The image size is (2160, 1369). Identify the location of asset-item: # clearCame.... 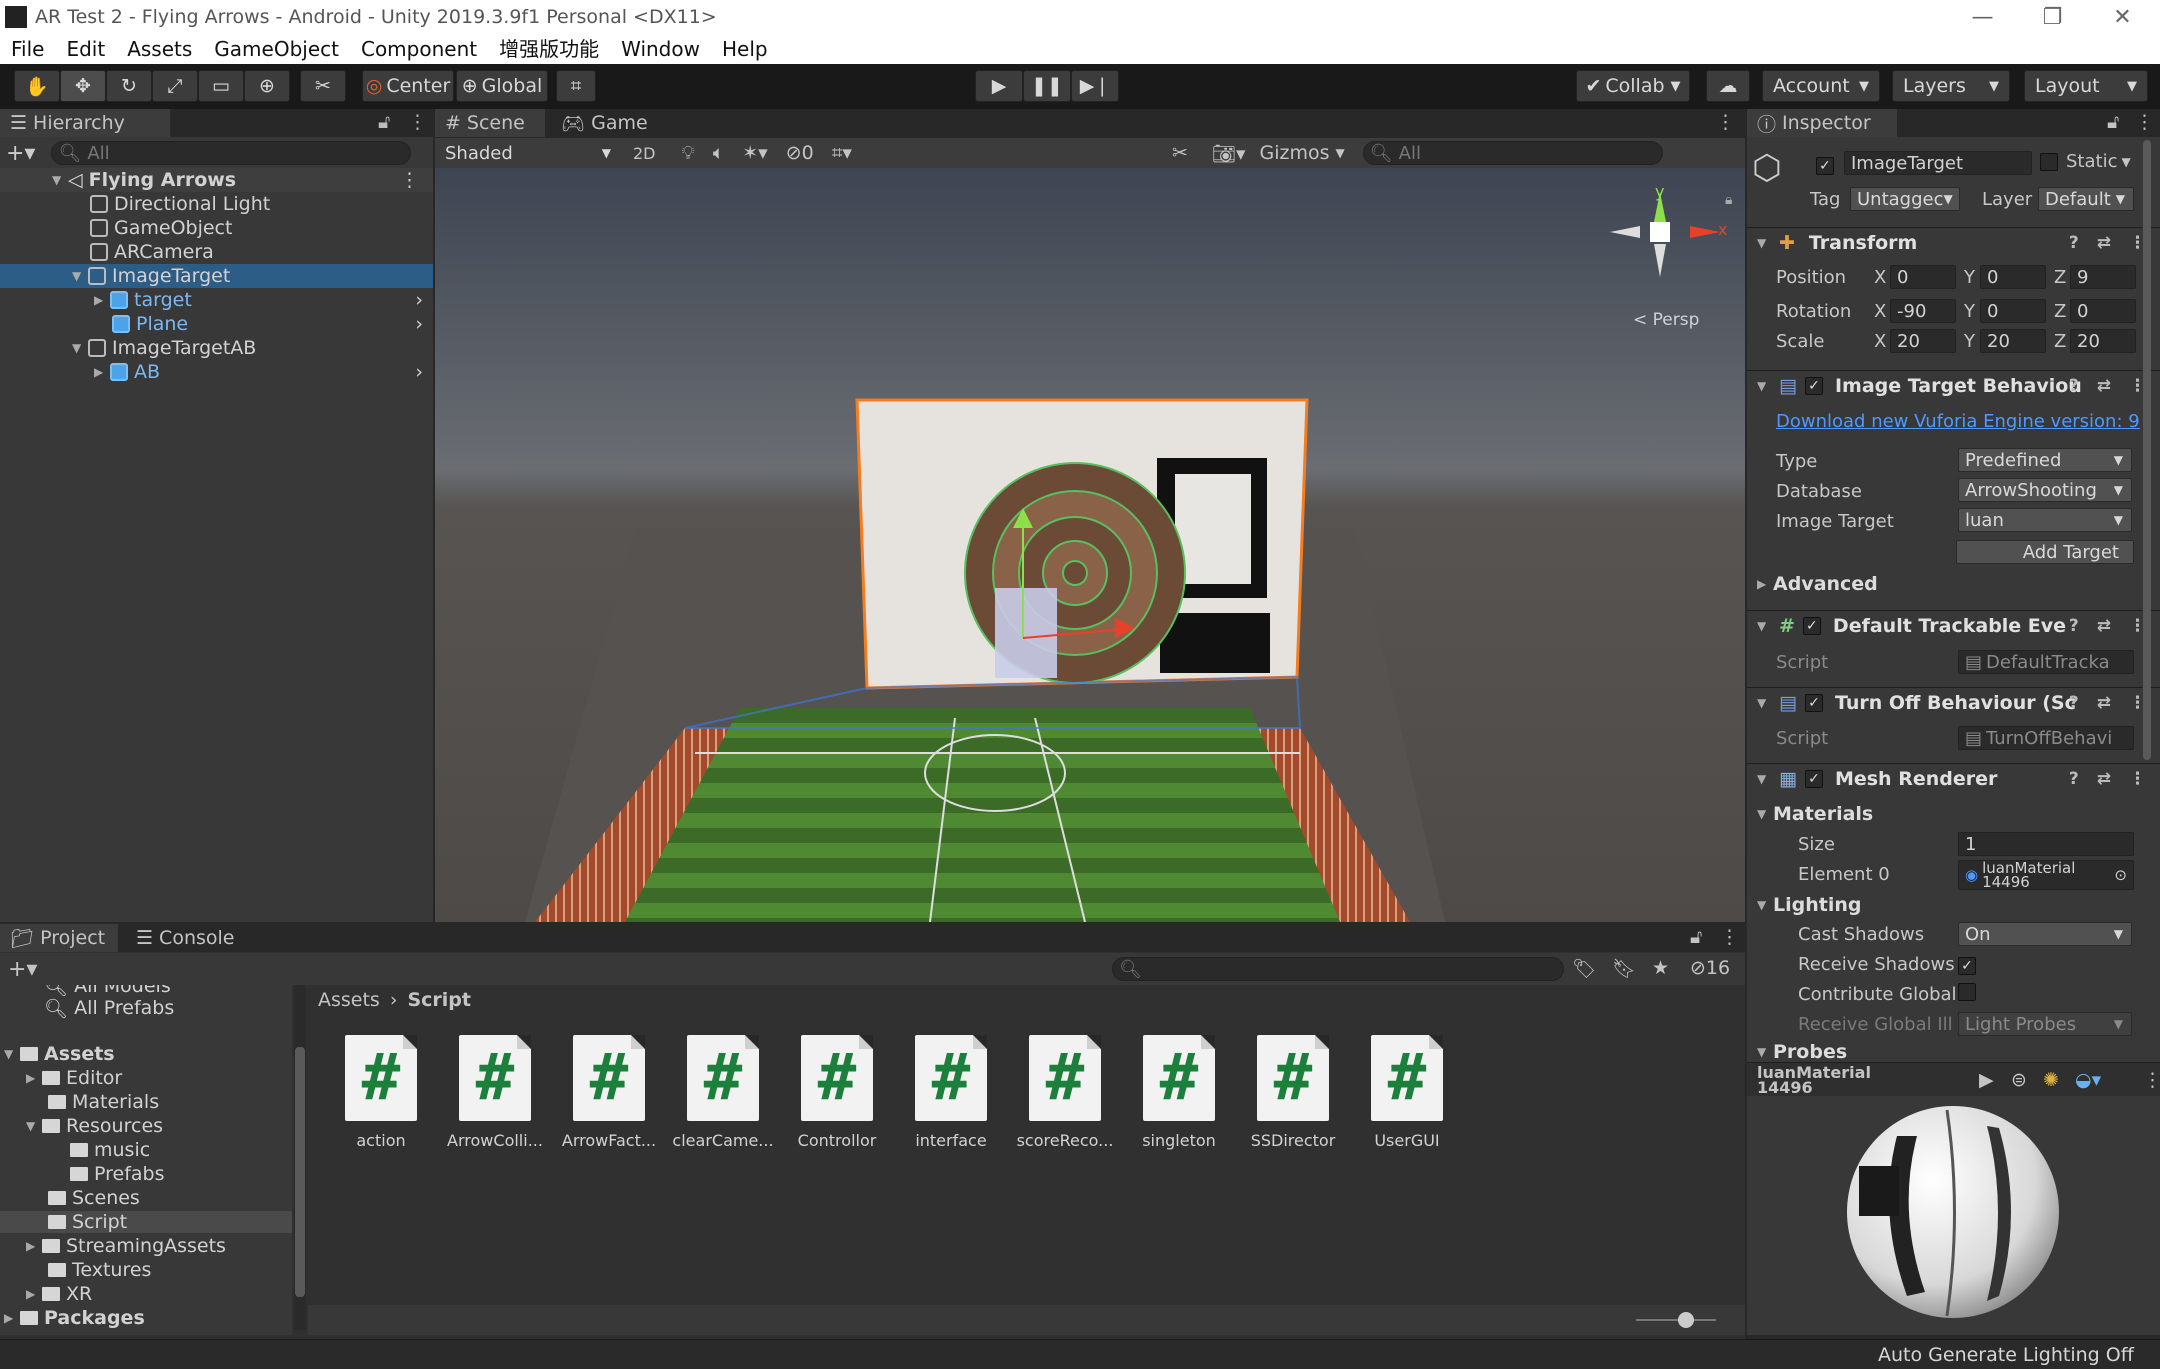
(723, 1092).